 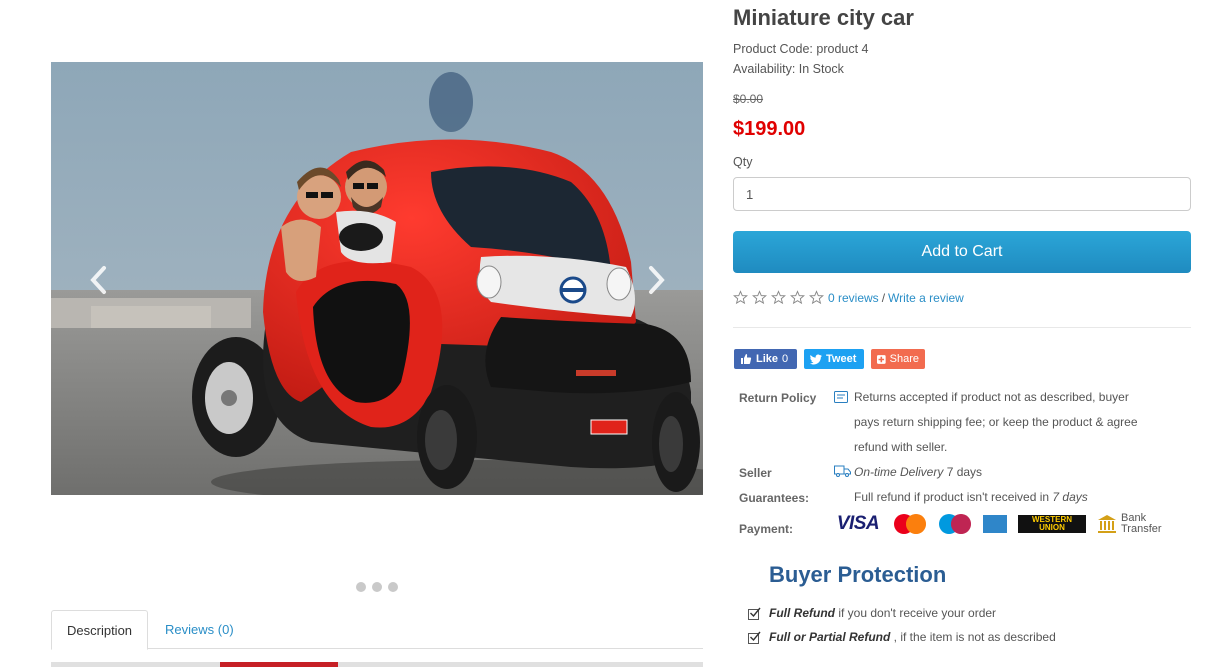 What do you see at coordinates (377, 664) in the screenshot?
I see `tab-content-preview` at bounding box center [377, 664].